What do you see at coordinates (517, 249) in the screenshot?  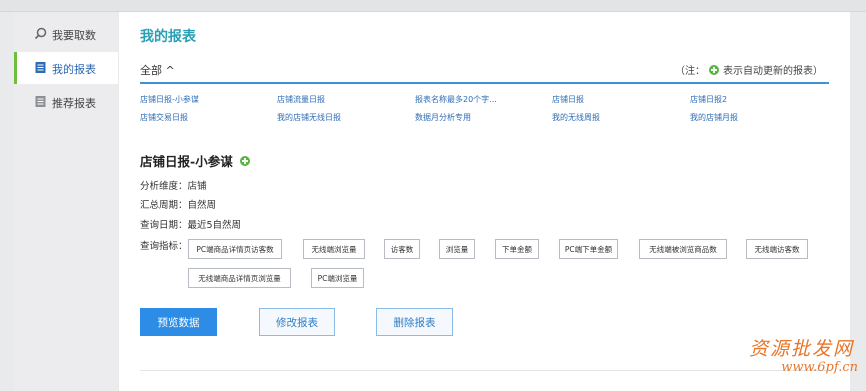 I see `metric-tag: 下单金额` at bounding box center [517, 249].